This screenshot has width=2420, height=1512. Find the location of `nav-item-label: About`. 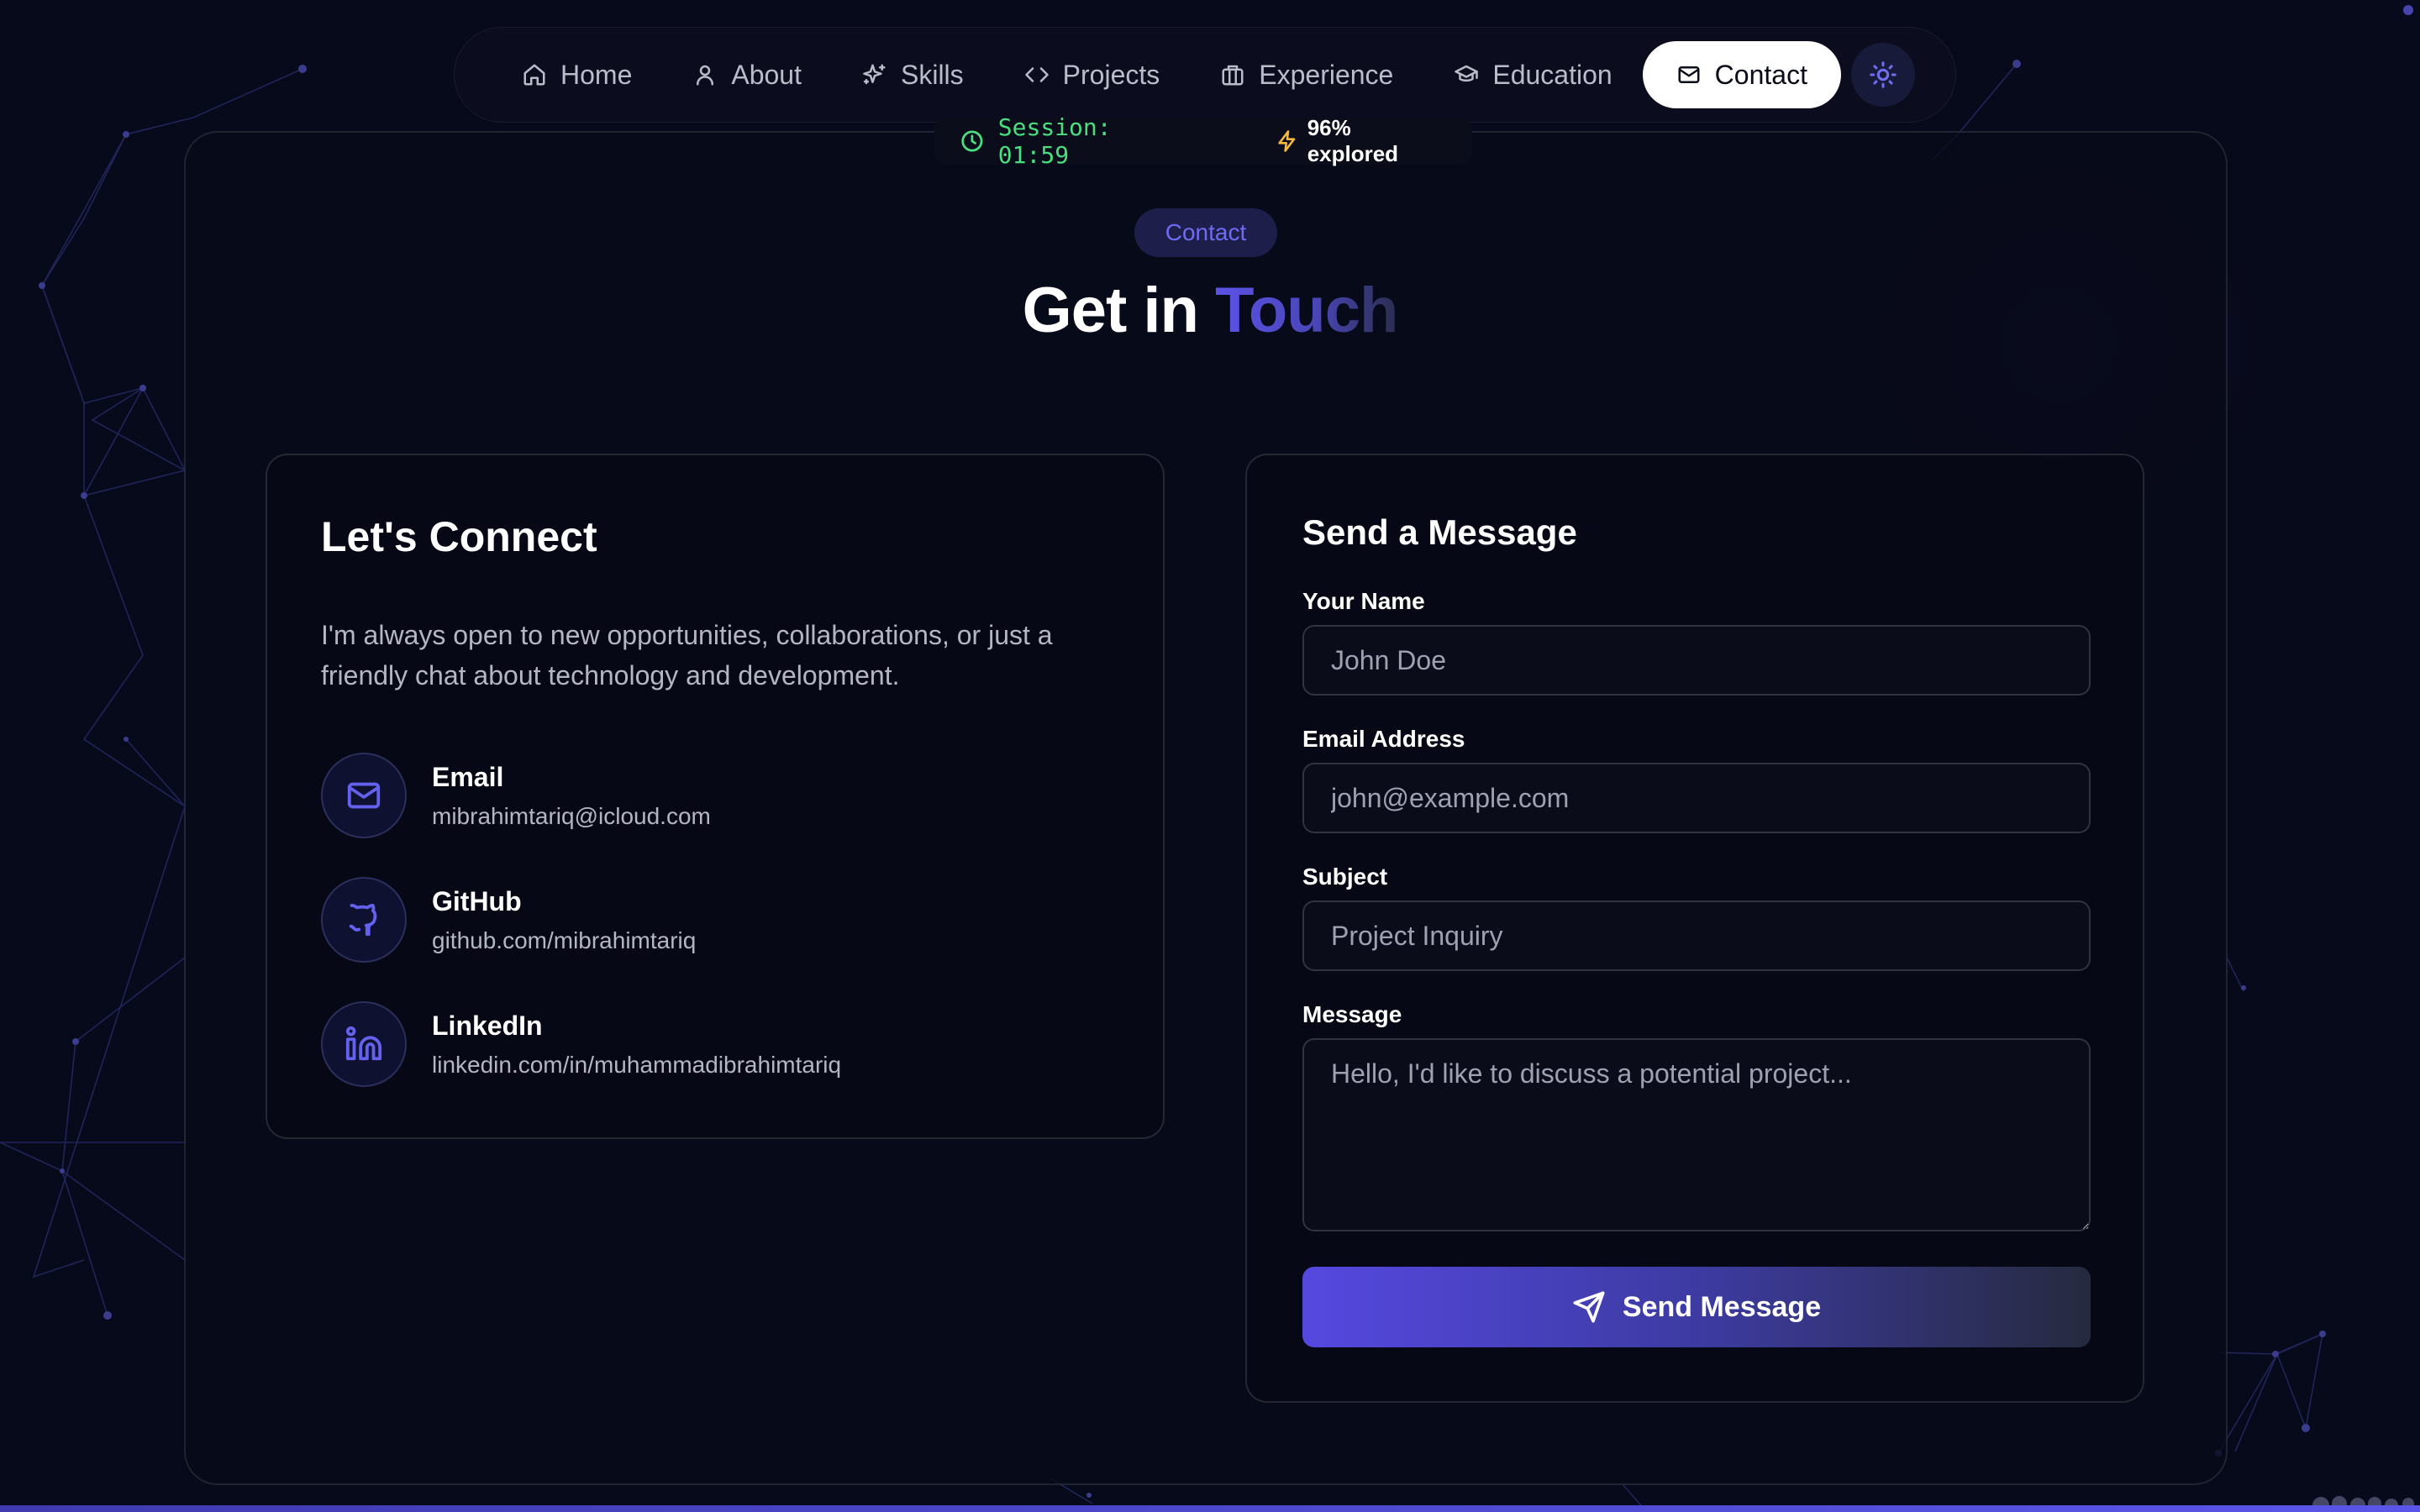

nav-item-label: About is located at coordinates (766, 74).